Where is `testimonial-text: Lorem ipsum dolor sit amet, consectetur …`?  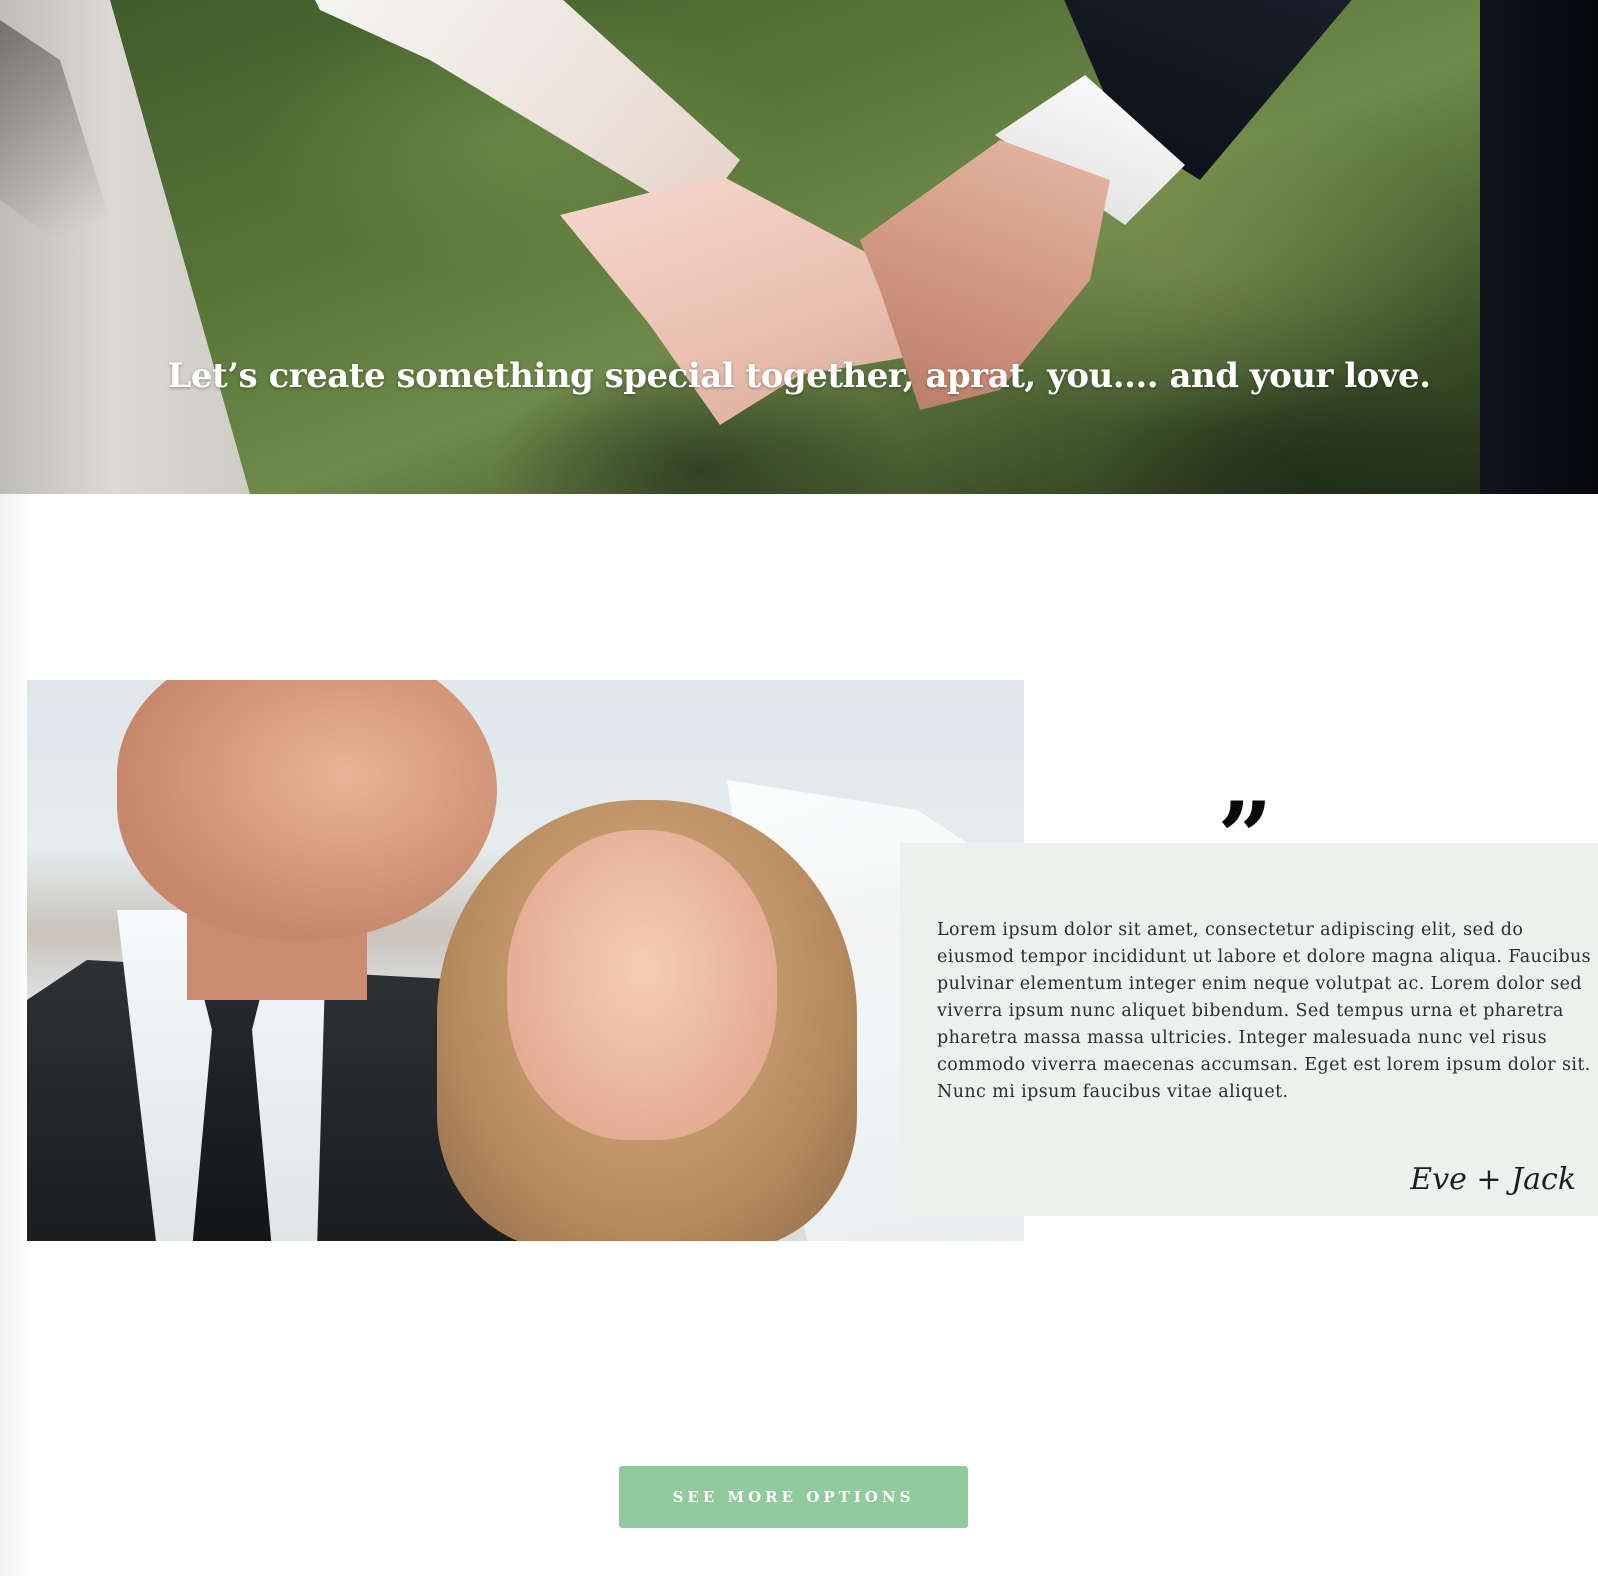
testimonial-text: Lorem ipsum dolor sit amet, consectetur … is located at coordinates (1264, 1011).